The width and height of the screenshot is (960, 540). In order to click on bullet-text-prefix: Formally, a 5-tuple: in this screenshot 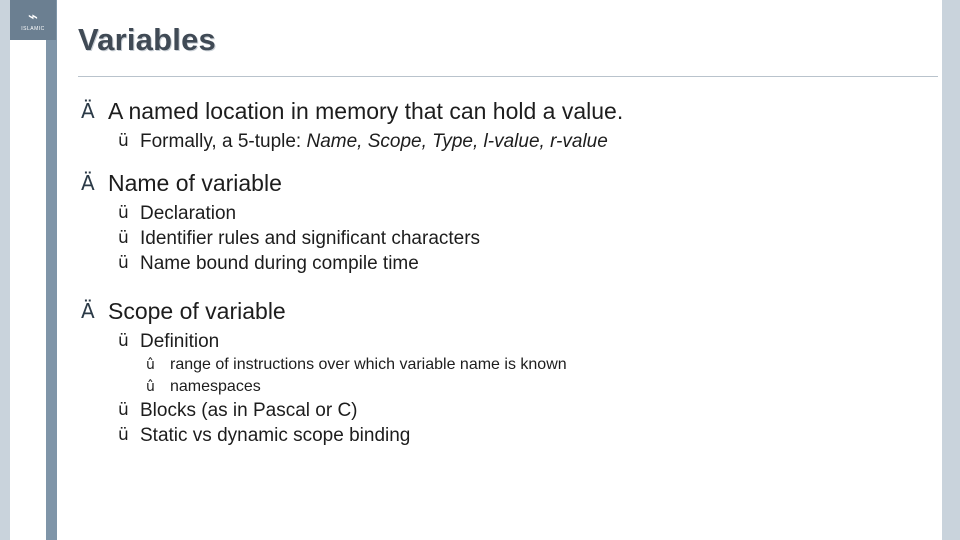, I will do `click(223, 141)`.